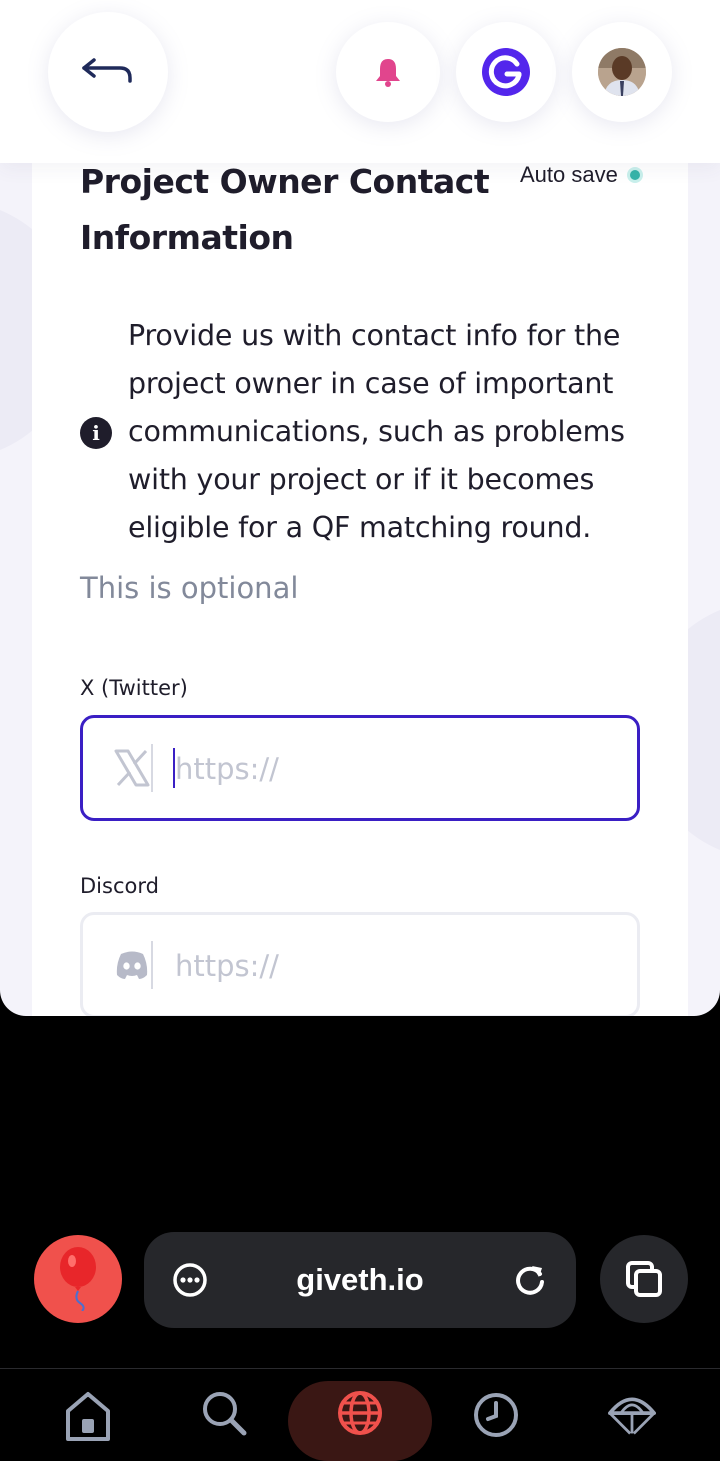 This screenshot has width=720, height=1461. I want to click on address-bar: giveth.io, so click(360, 1280).